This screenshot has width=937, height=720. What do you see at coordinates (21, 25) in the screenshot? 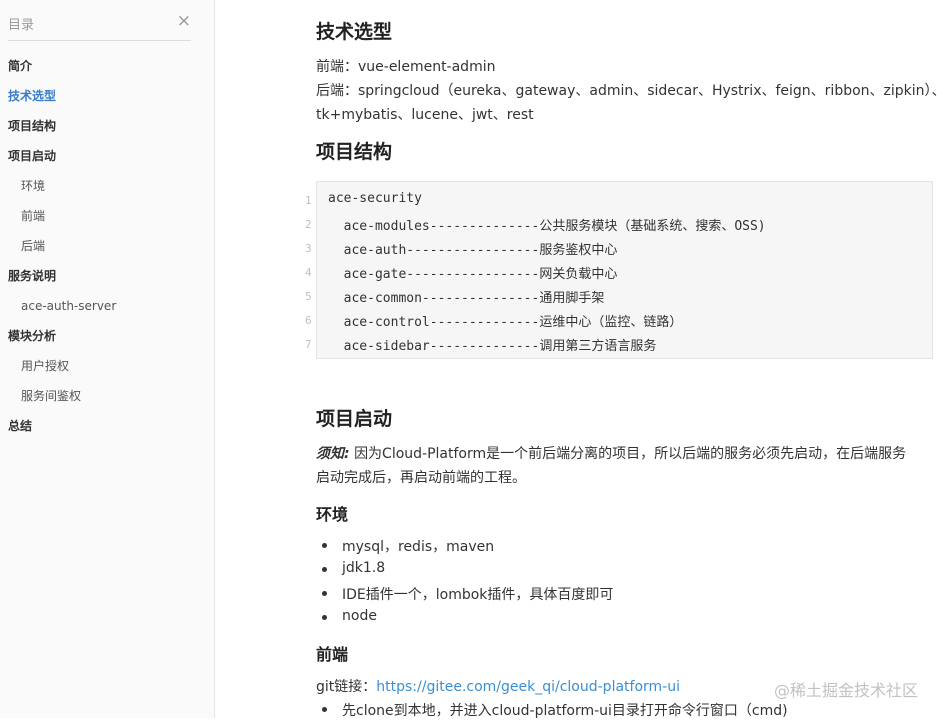
I see `toc-title: 目录` at bounding box center [21, 25].